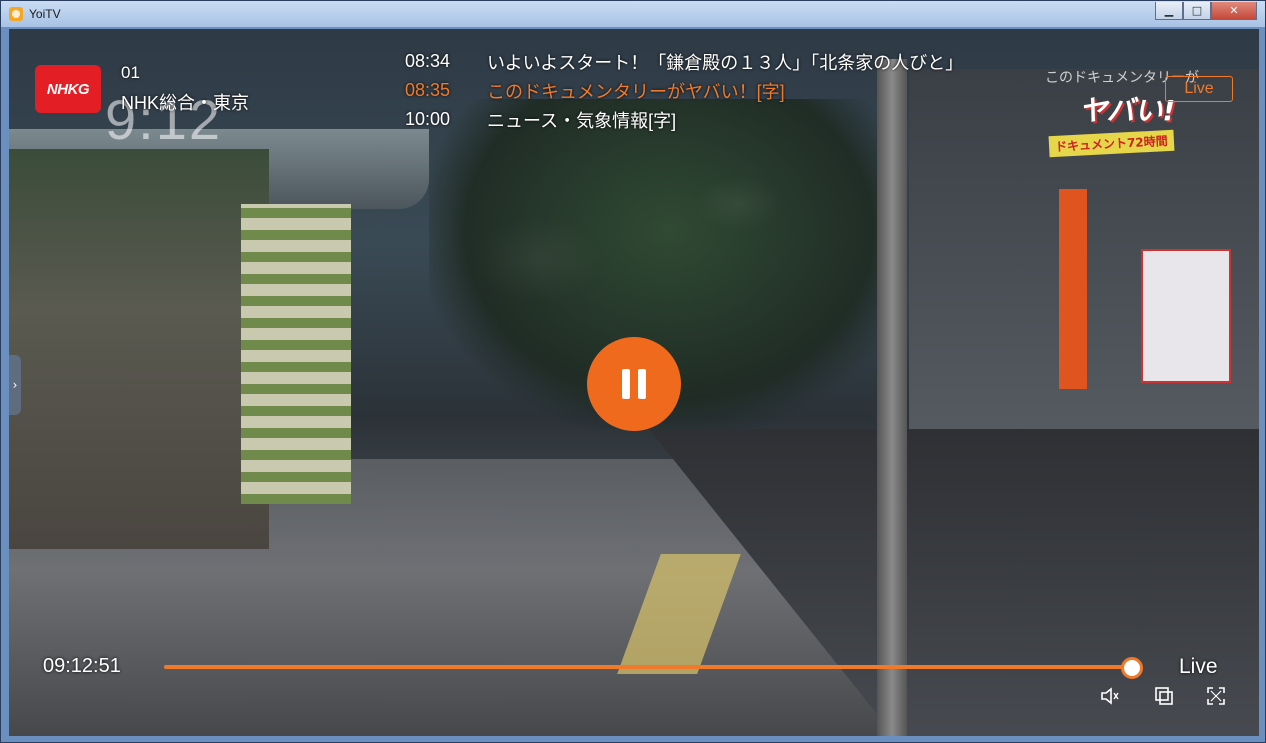 This screenshot has width=1266, height=743. Describe the element at coordinates (296, 354) in the screenshot. I see `video-scene-stairs` at that location.